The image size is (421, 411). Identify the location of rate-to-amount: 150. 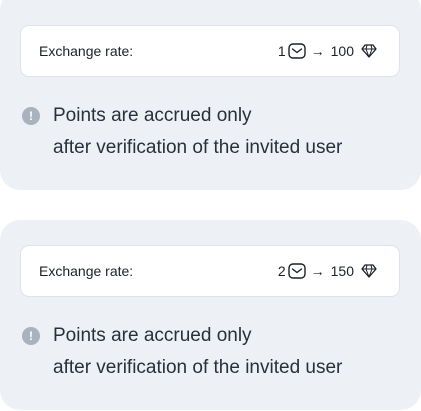
(342, 271).